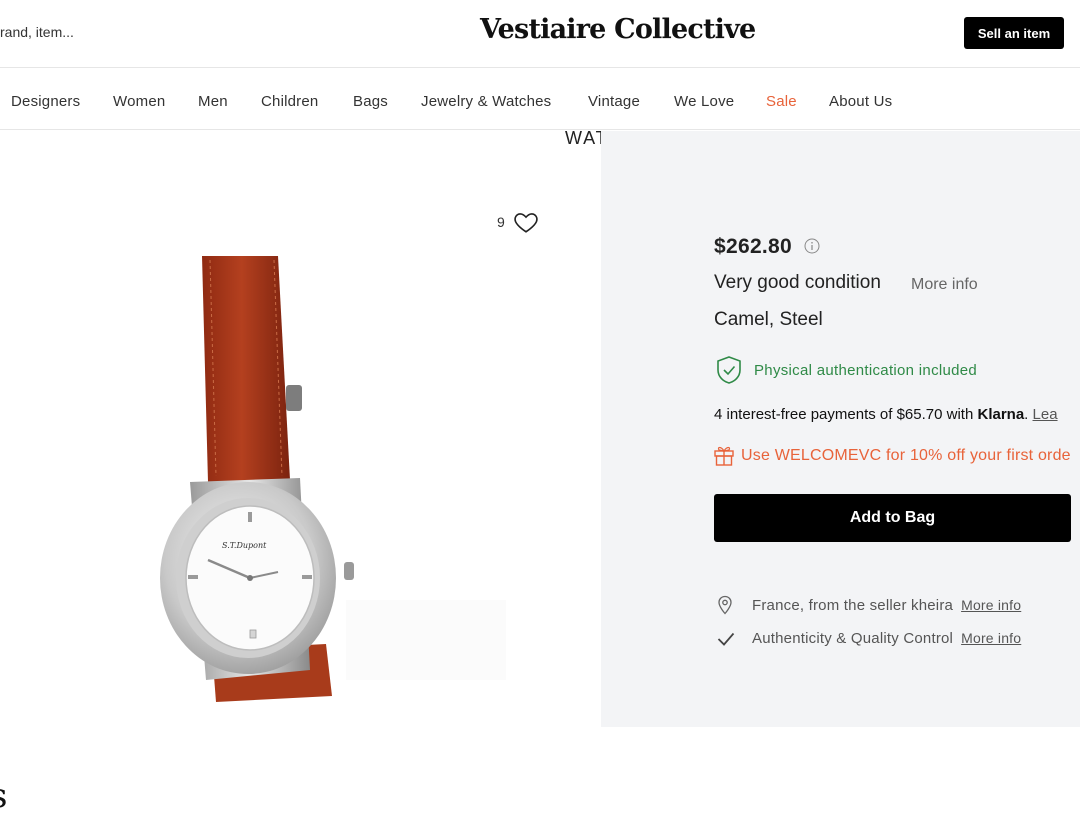 The height and width of the screenshot is (816, 1080). I want to click on info-icon, so click(812, 246).